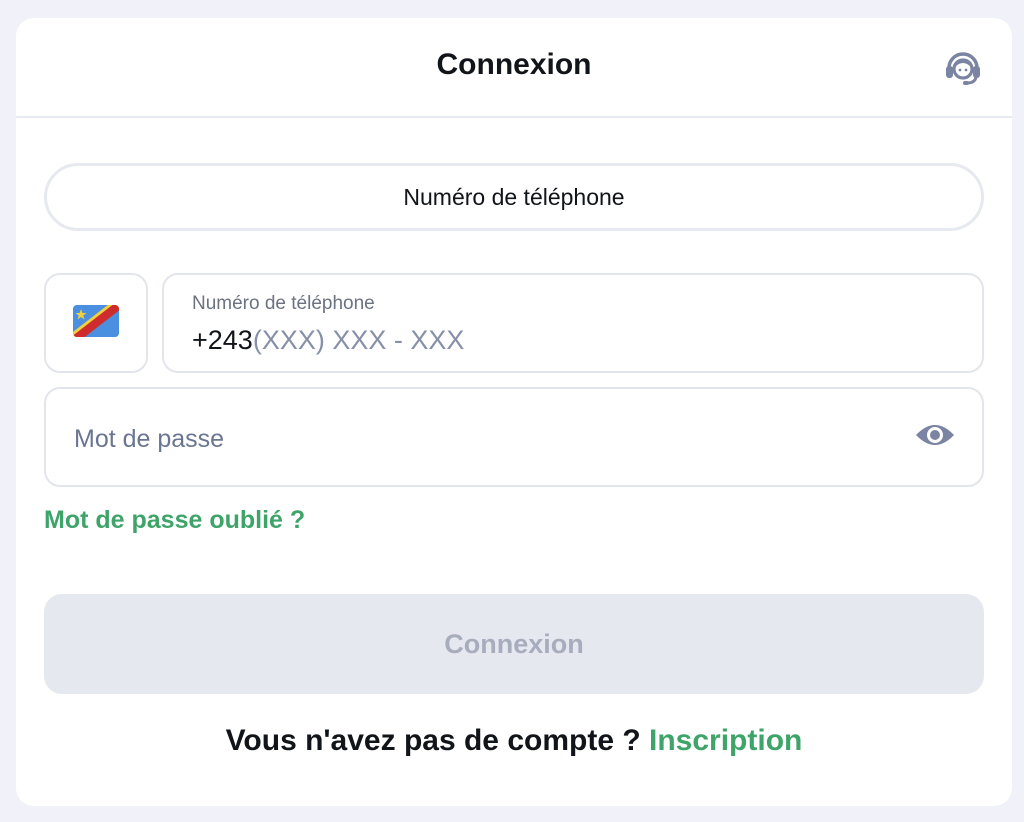  I want to click on phone-field-label: Numéro de téléphone, so click(283, 303).